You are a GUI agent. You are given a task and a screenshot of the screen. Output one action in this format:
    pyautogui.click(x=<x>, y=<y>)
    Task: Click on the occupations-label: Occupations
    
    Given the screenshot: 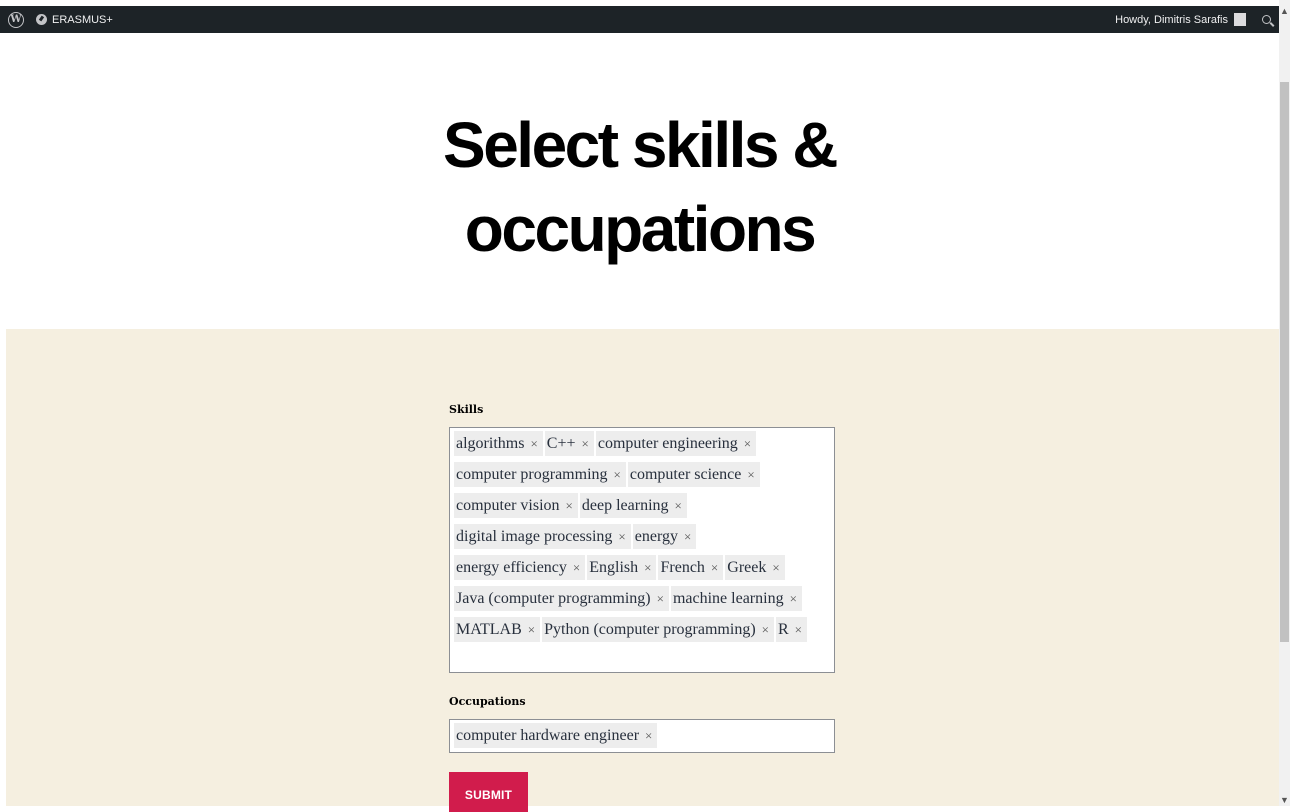 What is the action you would take?
    pyautogui.click(x=487, y=701)
    